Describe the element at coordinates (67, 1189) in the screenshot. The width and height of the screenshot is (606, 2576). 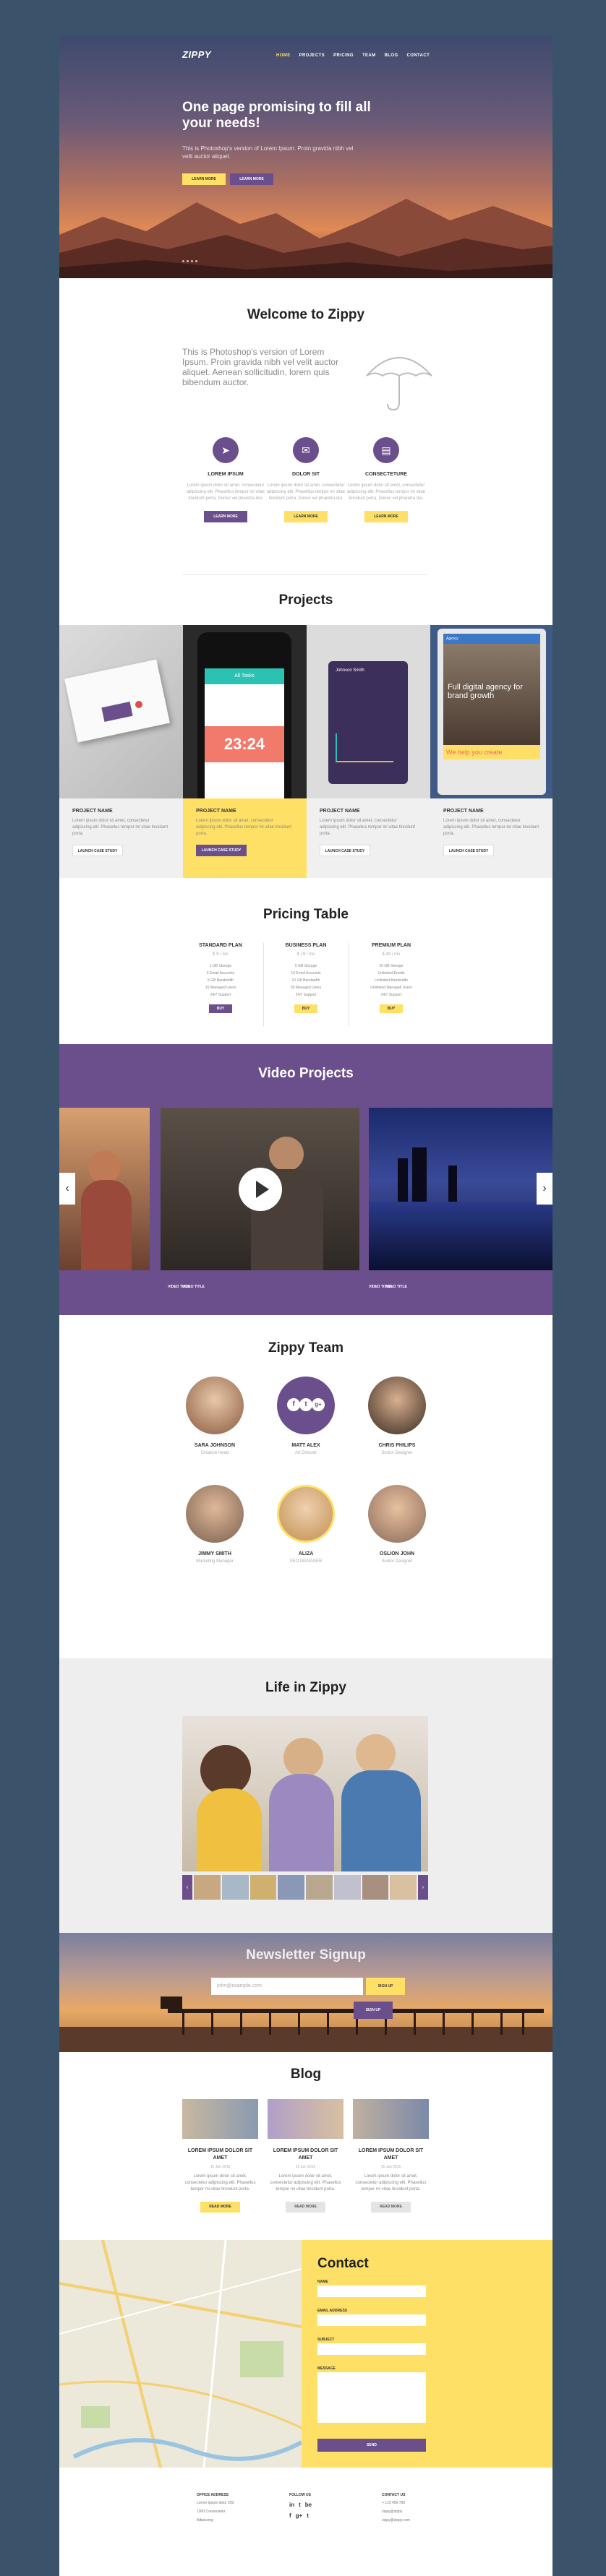
I see `video-prev-arrow: ‹` at that location.